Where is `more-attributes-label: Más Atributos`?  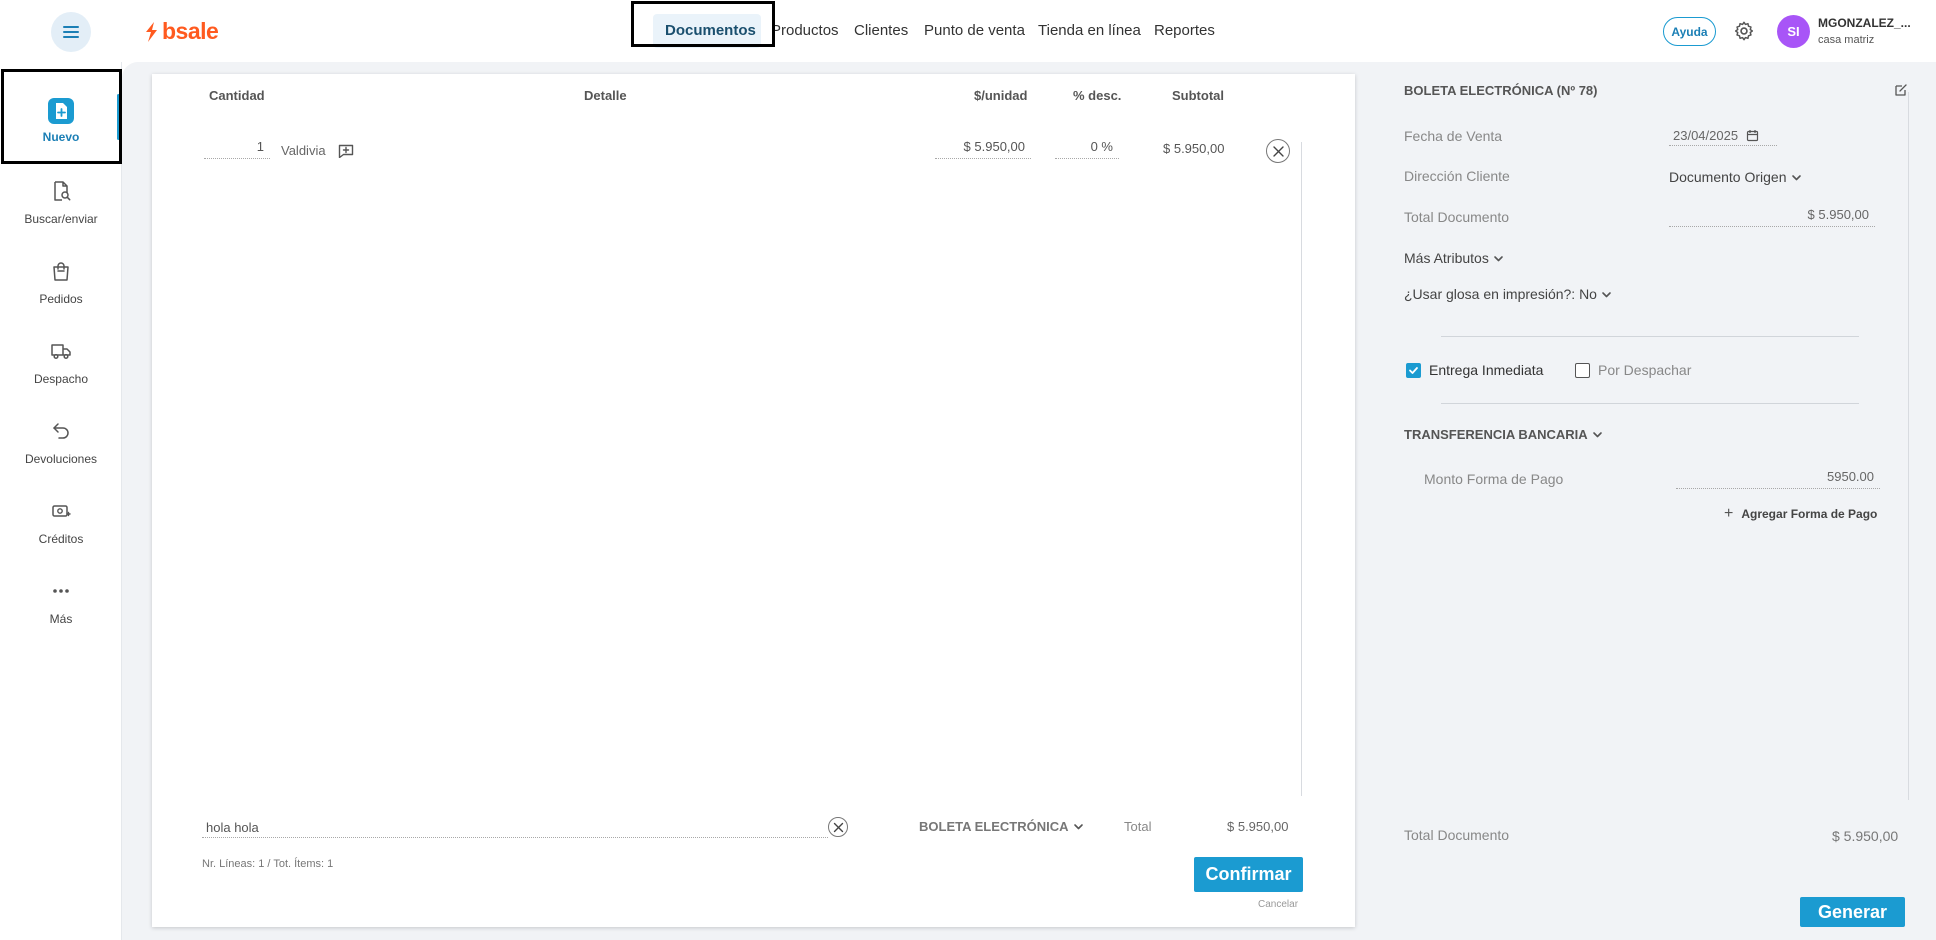 more-attributes-label: Más Atributos is located at coordinates (1446, 258).